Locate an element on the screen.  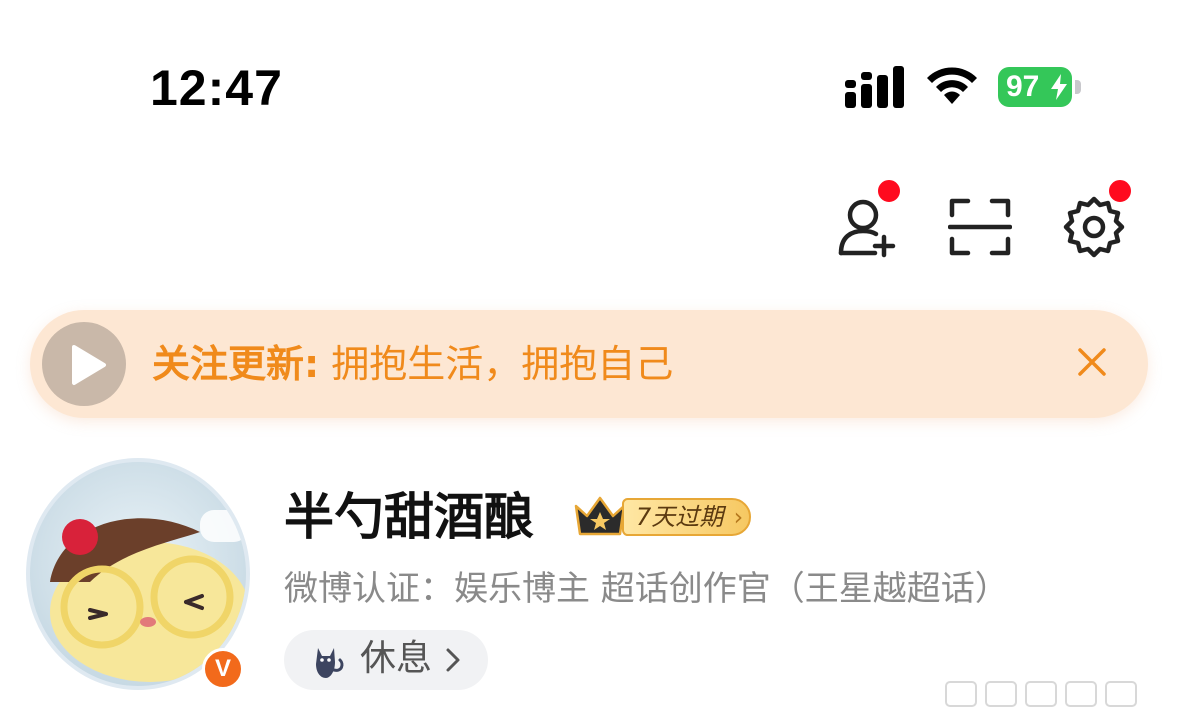
banner-text: 关注更新: 拥抱生活，拥抱自己 is located at coordinates (412, 364).